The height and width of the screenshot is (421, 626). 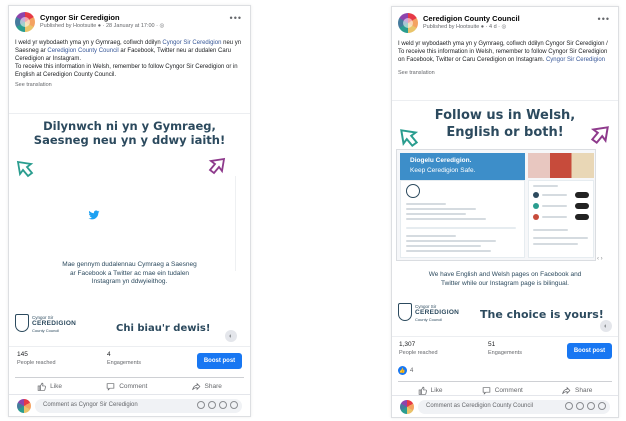 I want to click on video-placeholder, so click(x=121, y=223).